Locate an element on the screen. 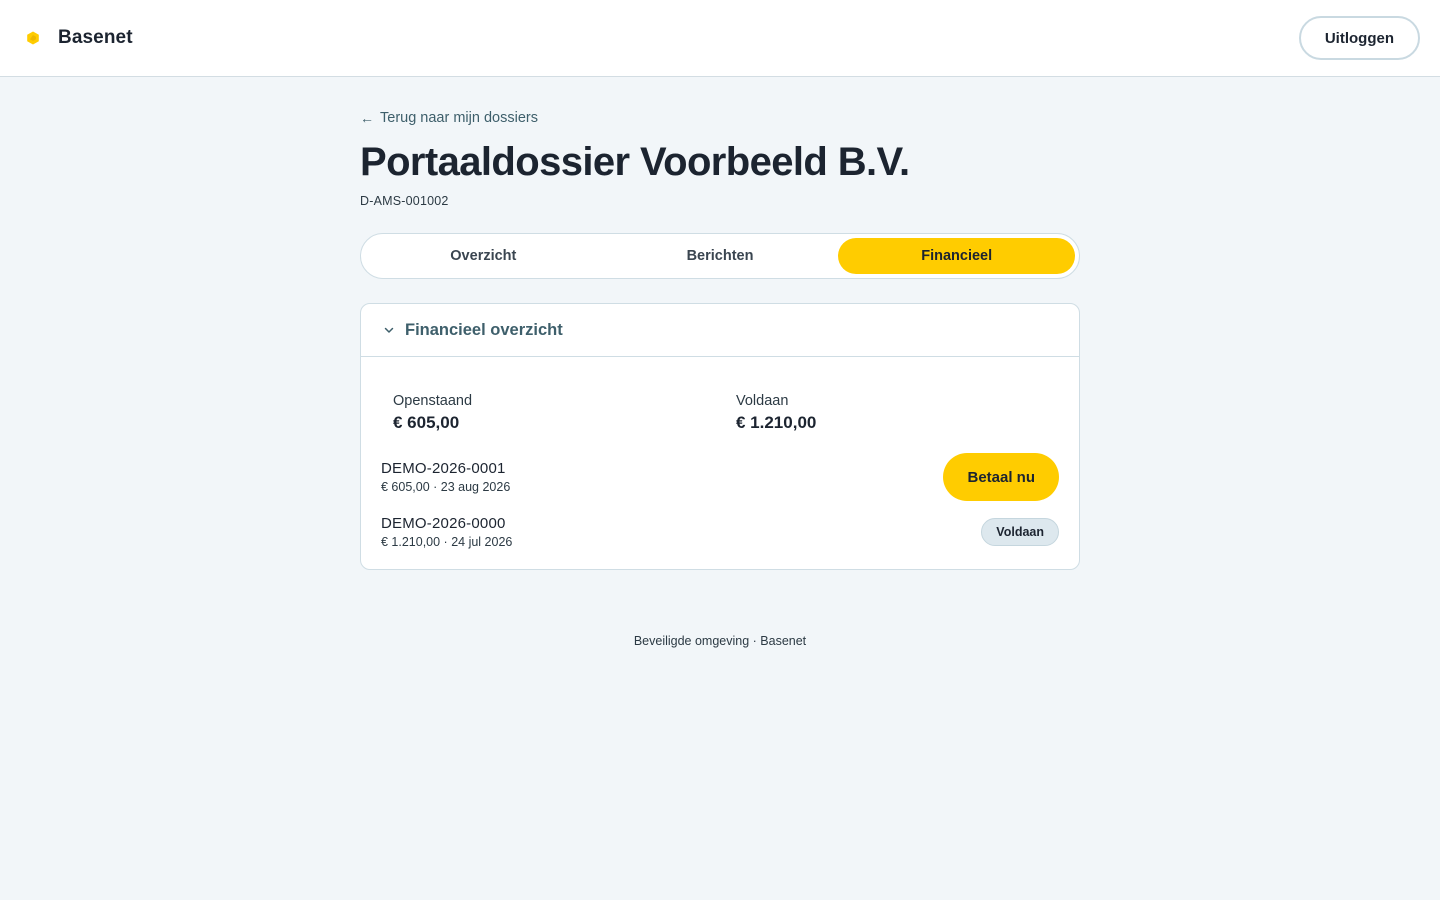  invoice-info: DEMO-2026-0000 € 1.210,00 · 24 jul 2026 is located at coordinates (446, 532).